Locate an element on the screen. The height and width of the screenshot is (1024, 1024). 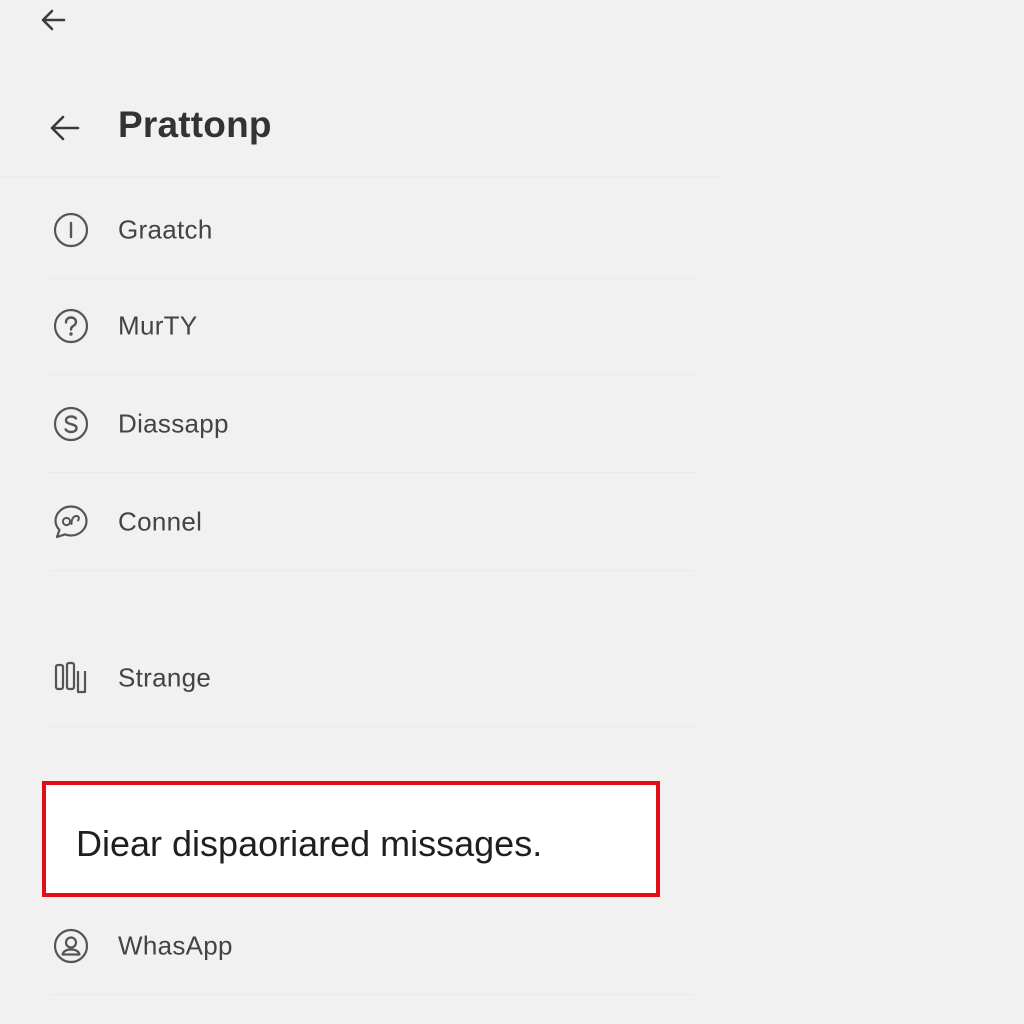
account-circle-icon is located at coordinates (71, 946).